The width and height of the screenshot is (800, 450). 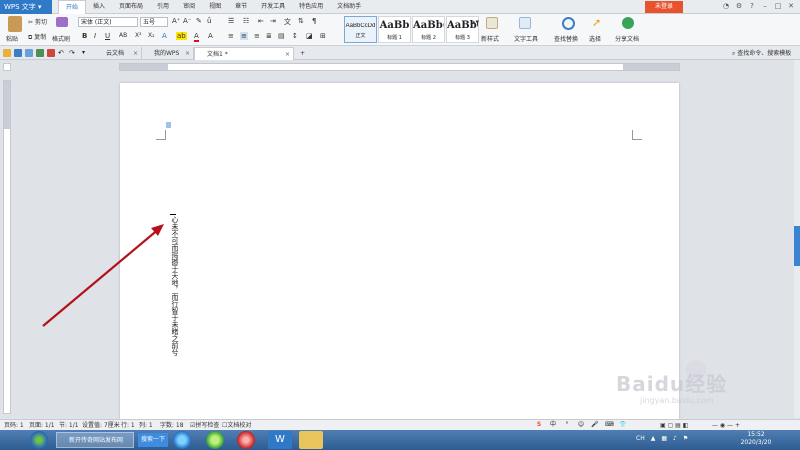 I want to click on doc-tab: 我的WPS ×, so click(x=168, y=53).